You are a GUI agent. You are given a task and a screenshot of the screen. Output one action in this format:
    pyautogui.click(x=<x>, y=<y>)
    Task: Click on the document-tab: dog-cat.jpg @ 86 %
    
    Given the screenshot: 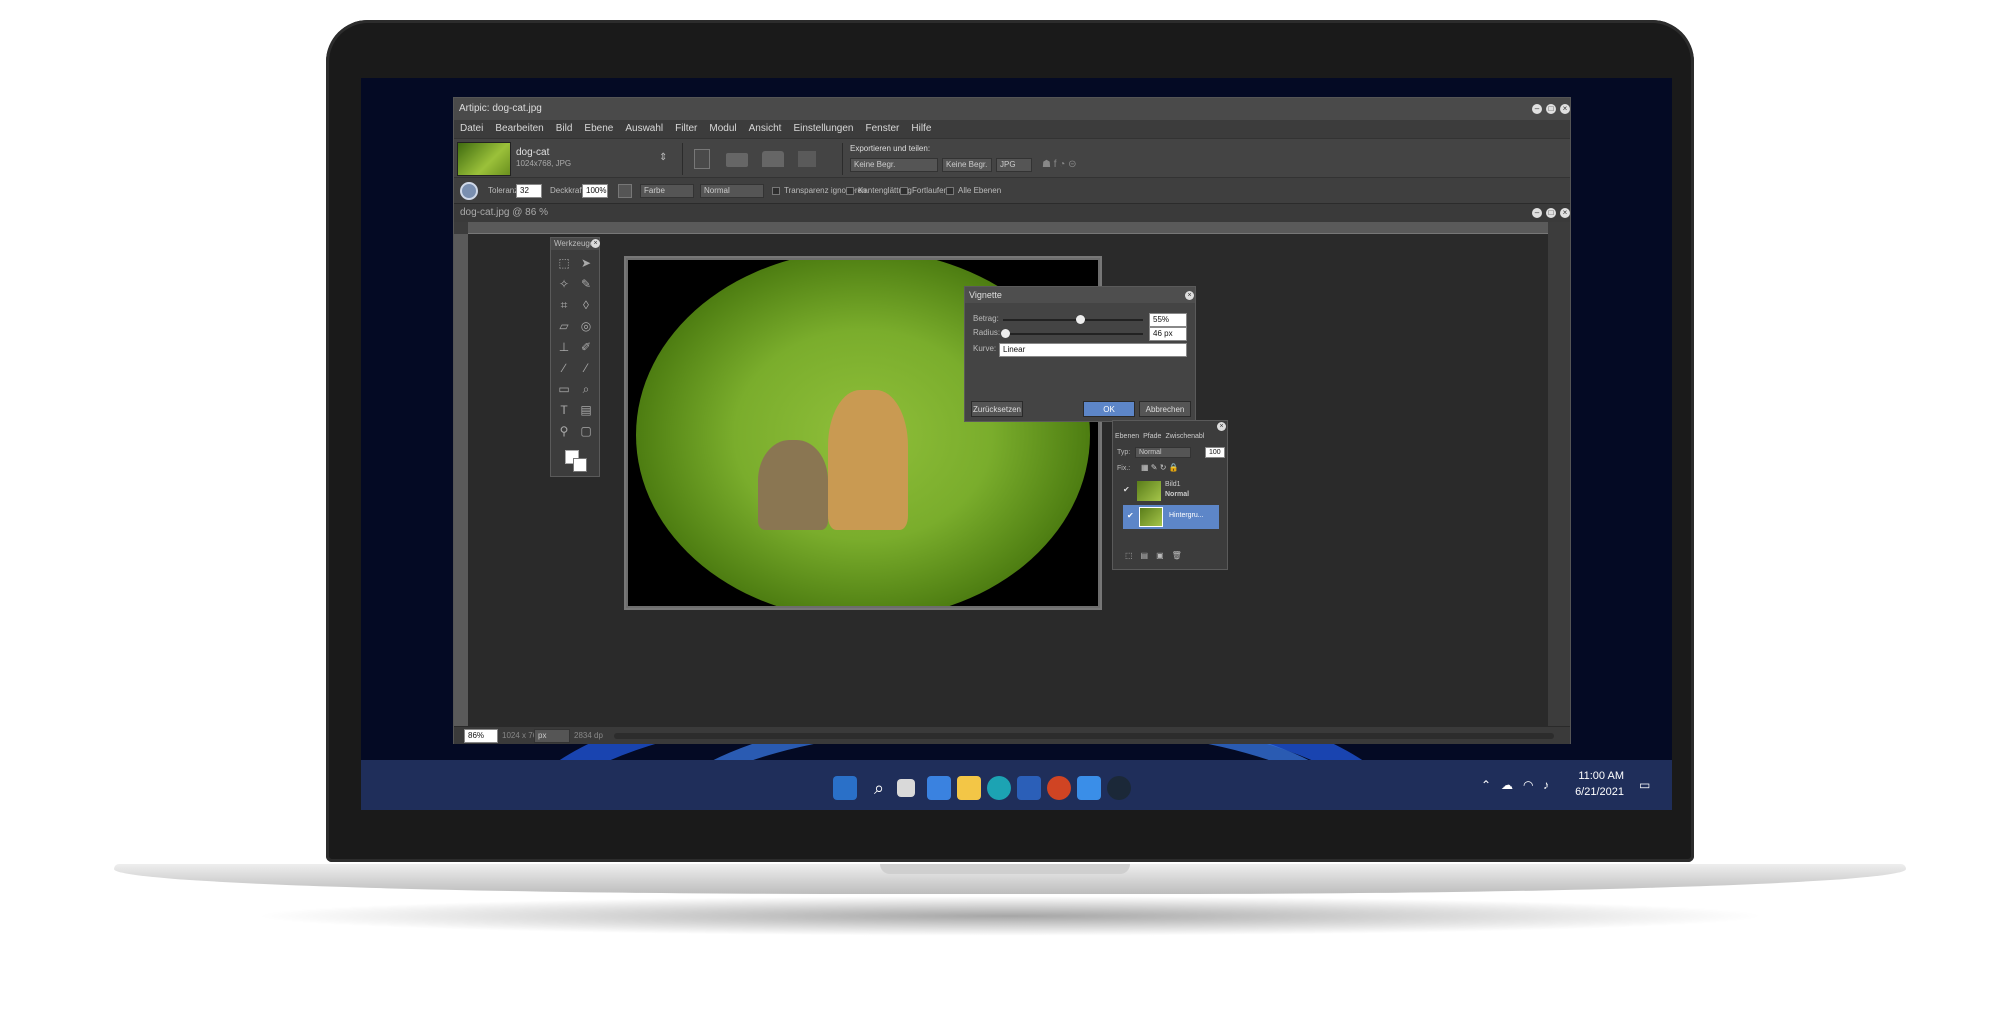 What is the action you would take?
    pyautogui.click(x=1012, y=213)
    